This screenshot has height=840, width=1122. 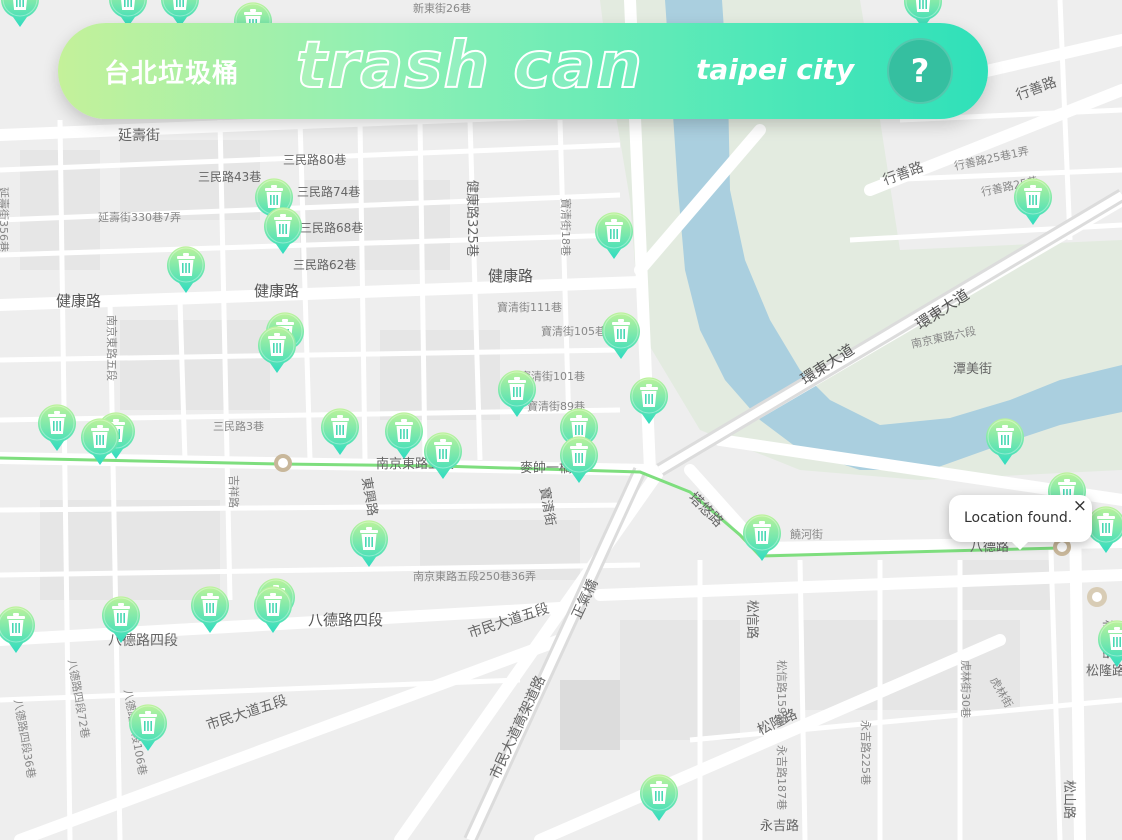 I want to click on help-button: ?, so click(x=920, y=71).